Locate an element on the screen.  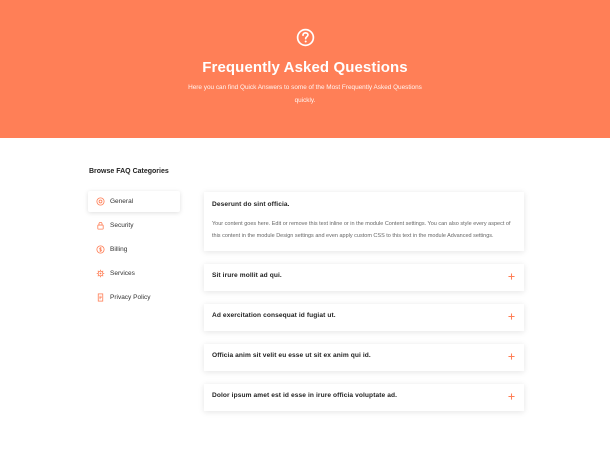
faq-item: Sit irure mollit ad qui. is located at coordinates (364, 277).